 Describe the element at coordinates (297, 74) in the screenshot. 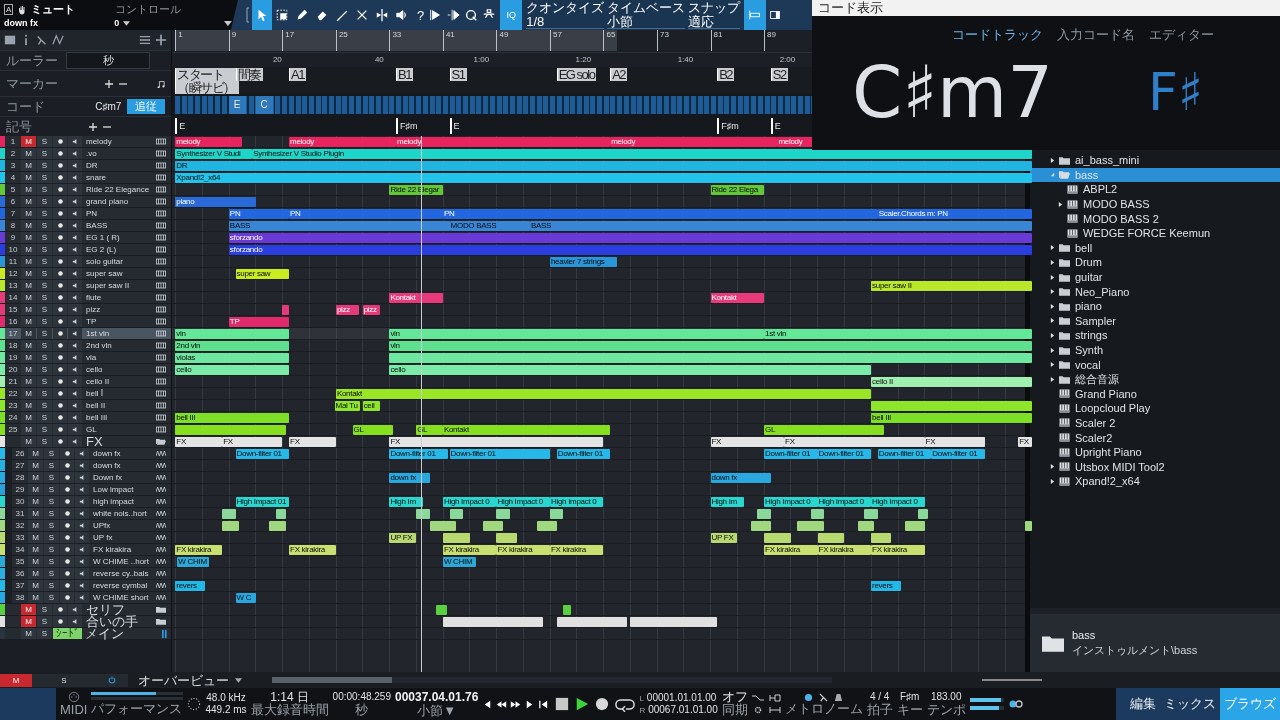

I see `marker-flag: A1` at that location.